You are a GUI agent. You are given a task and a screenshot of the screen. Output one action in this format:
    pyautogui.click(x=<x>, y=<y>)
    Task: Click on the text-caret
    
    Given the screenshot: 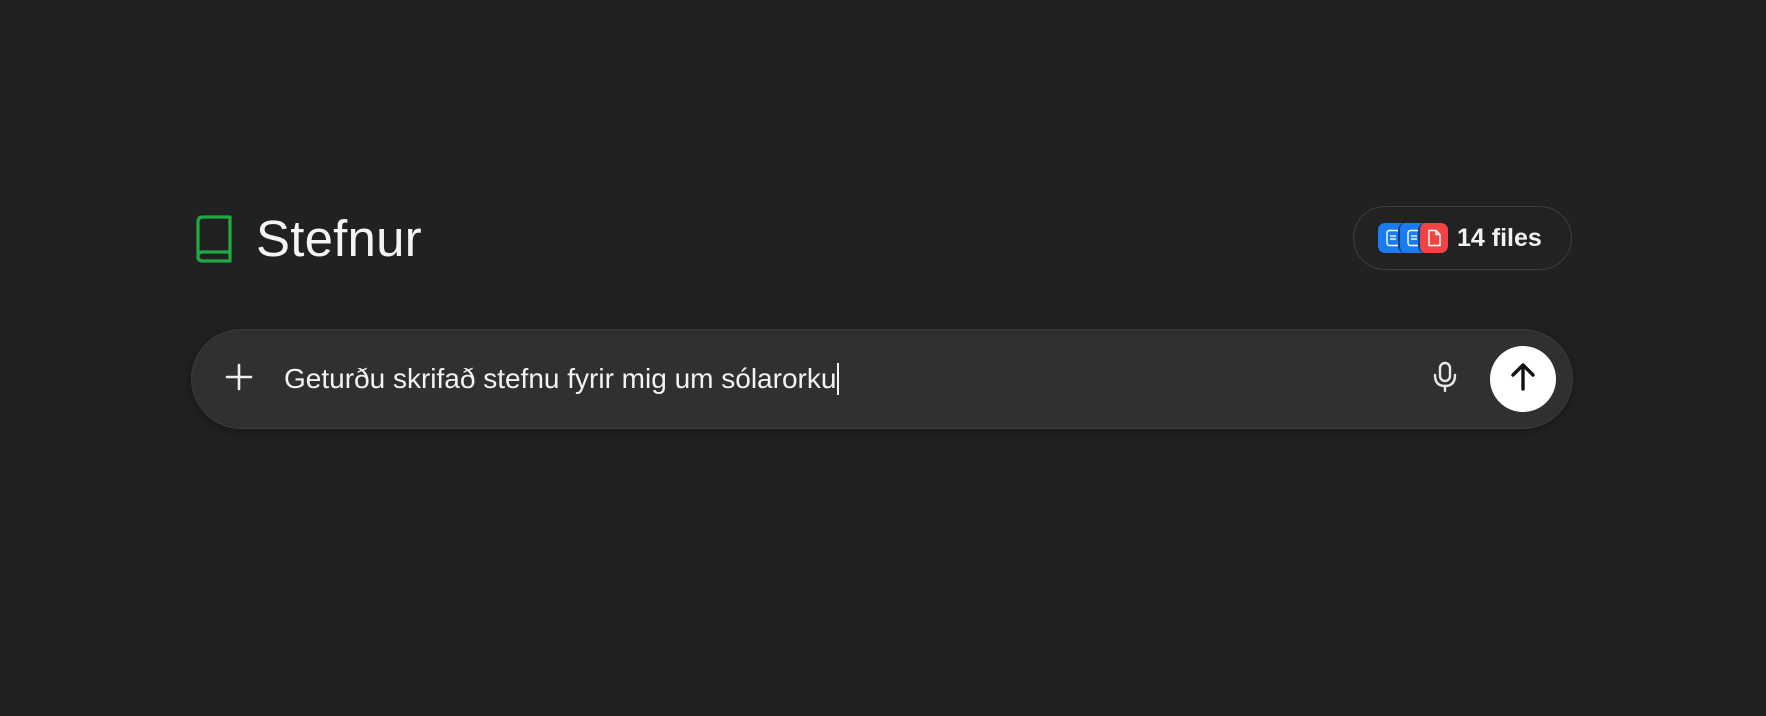 What is the action you would take?
    pyautogui.click(x=838, y=379)
    